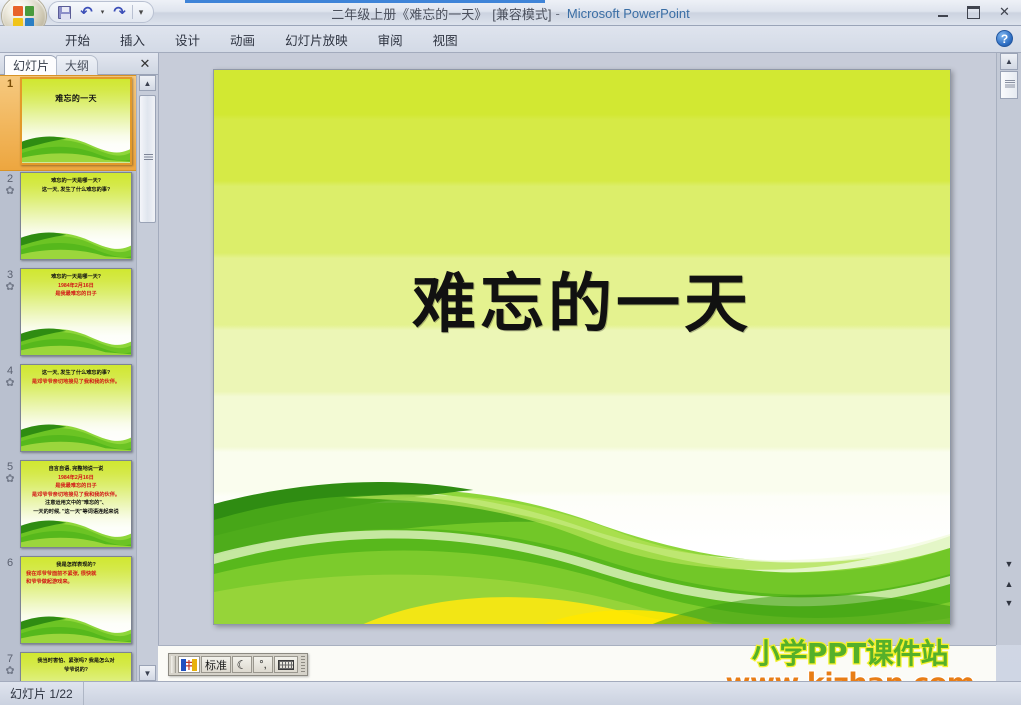 The image size is (1021, 705). Describe the element at coordinates (76, 469) in the screenshot. I see `thumbnail-line: 自言自语, 完整地说一说` at that location.